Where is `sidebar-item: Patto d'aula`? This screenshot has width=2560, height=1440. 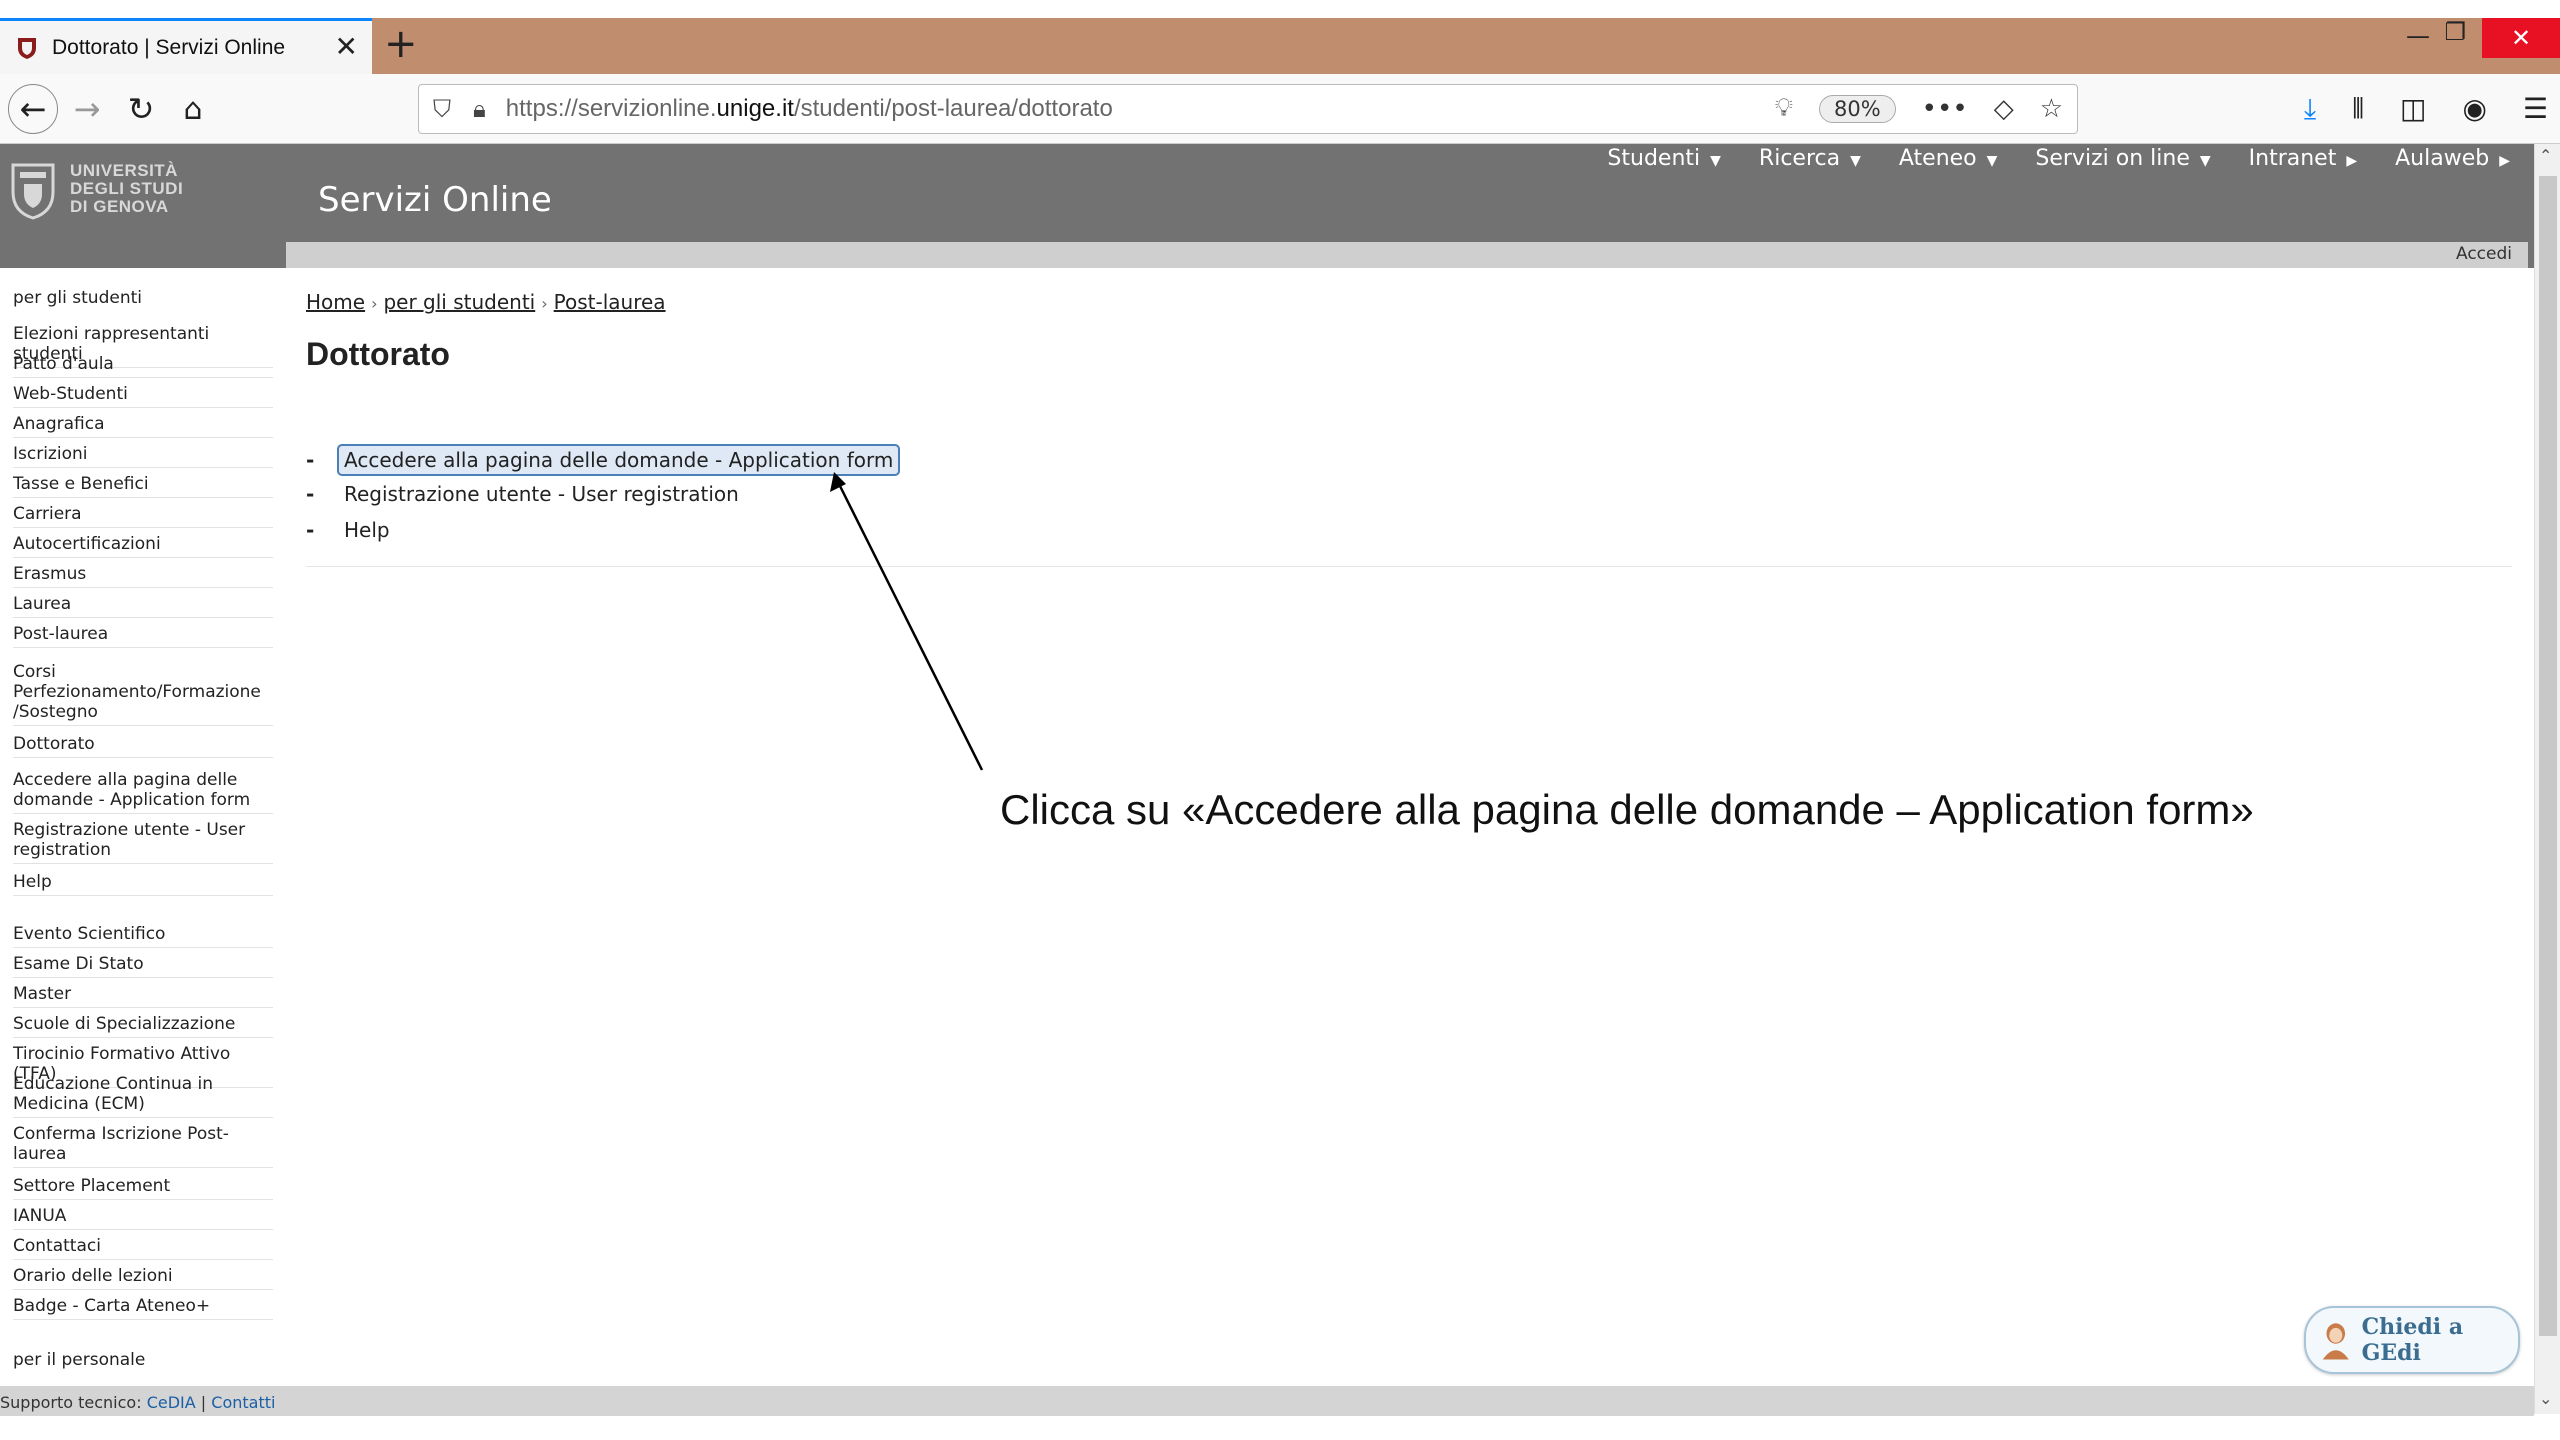
sidebar-item: Patto d'aula is located at coordinates (143, 366).